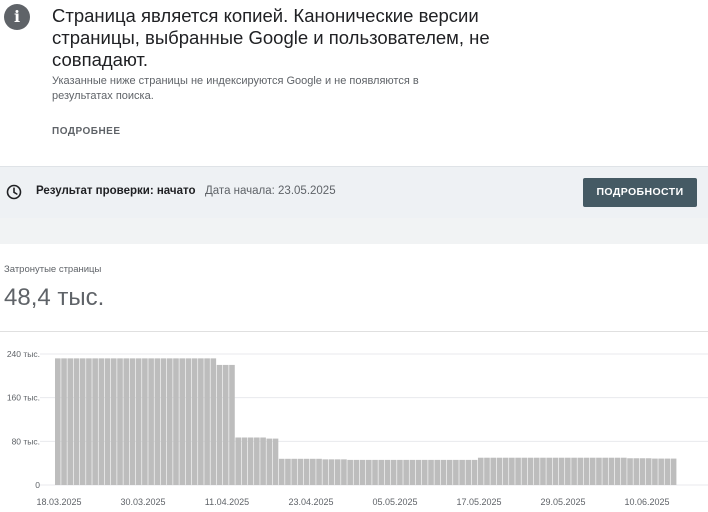  I want to click on learn-more-link: ПОДРОБНЕЕ, so click(86, 131).